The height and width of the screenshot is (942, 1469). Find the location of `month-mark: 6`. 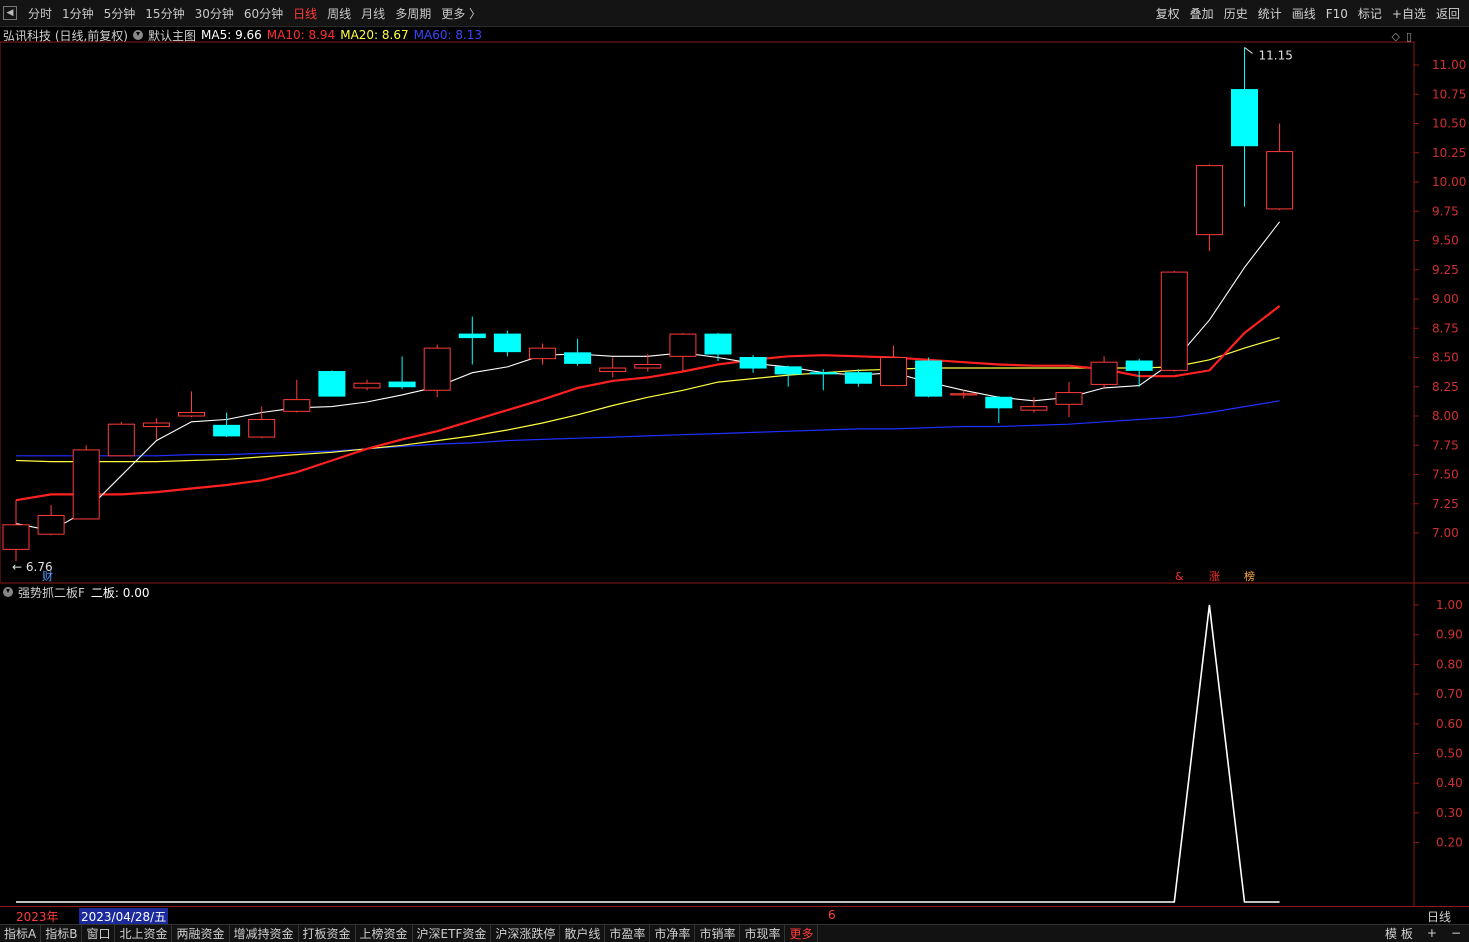

month-mark: 6 is located at coordinates (832, 915).